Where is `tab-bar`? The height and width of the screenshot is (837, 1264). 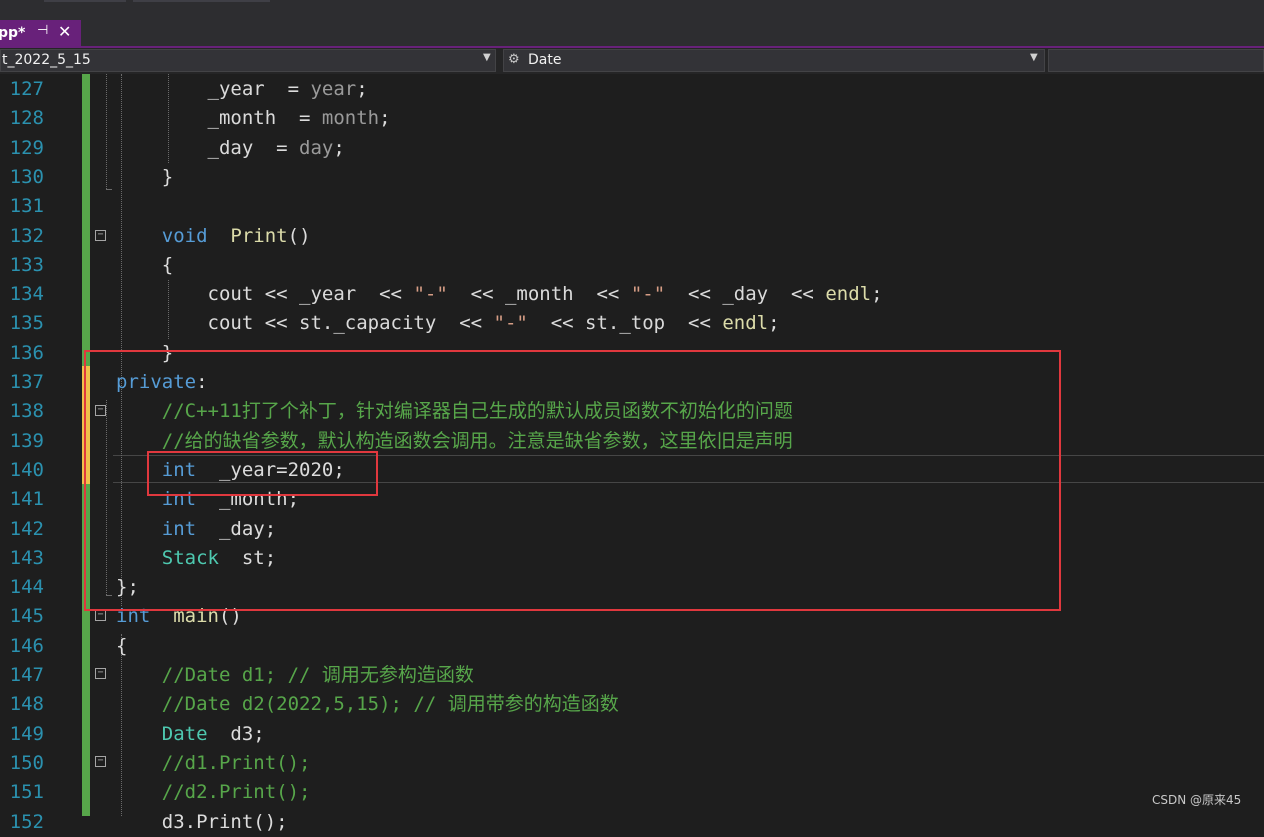
tab-bar is located at coordinates (632, 33).